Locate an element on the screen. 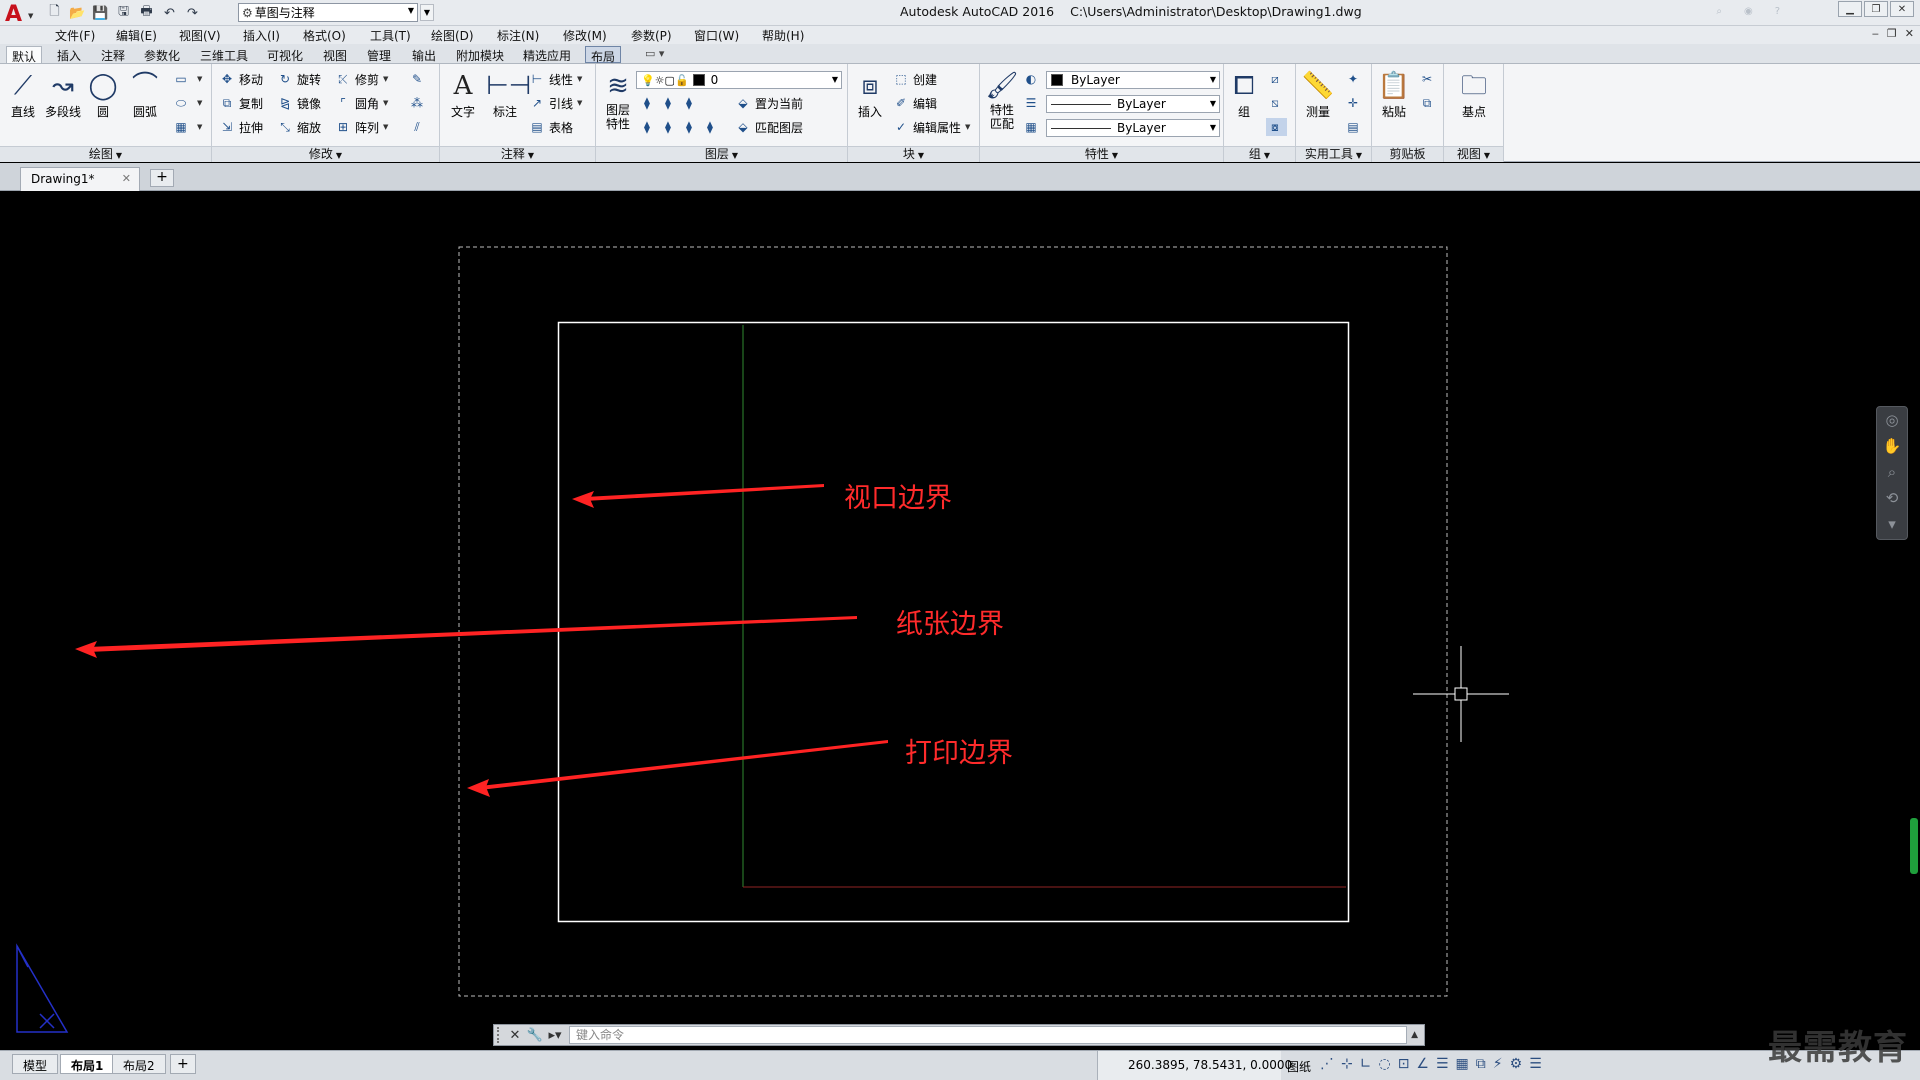 This screenshot has height=1080, width=1920. menu-view: 视图(V) is located at coordinates (200, 35).